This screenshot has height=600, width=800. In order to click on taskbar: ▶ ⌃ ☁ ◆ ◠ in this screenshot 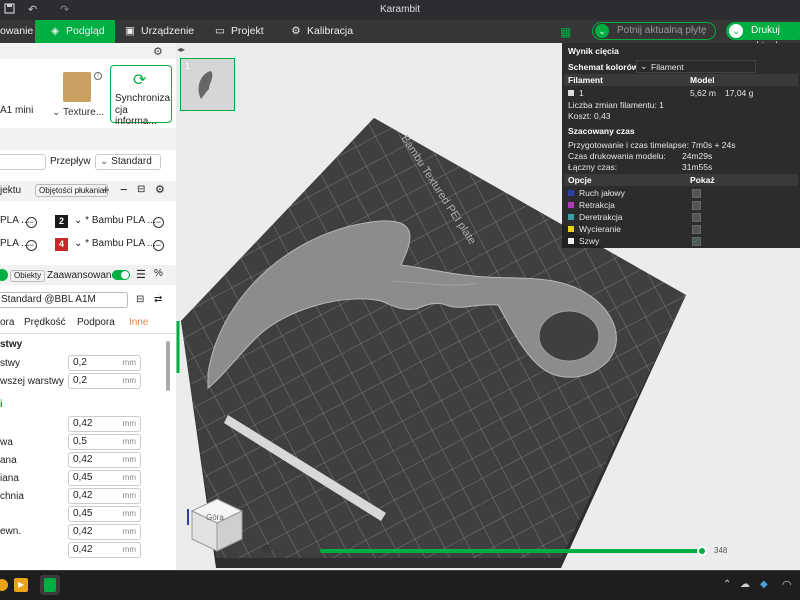, I will do `click(400, 585)`.